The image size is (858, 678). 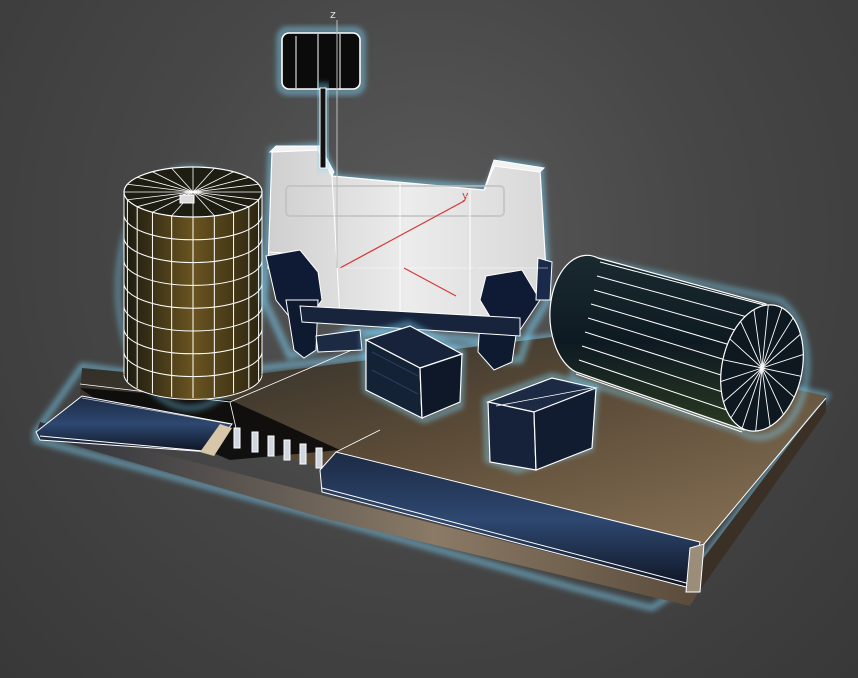 I want to click on local-gizmo-y-label: y, so click(x=501, y=246).